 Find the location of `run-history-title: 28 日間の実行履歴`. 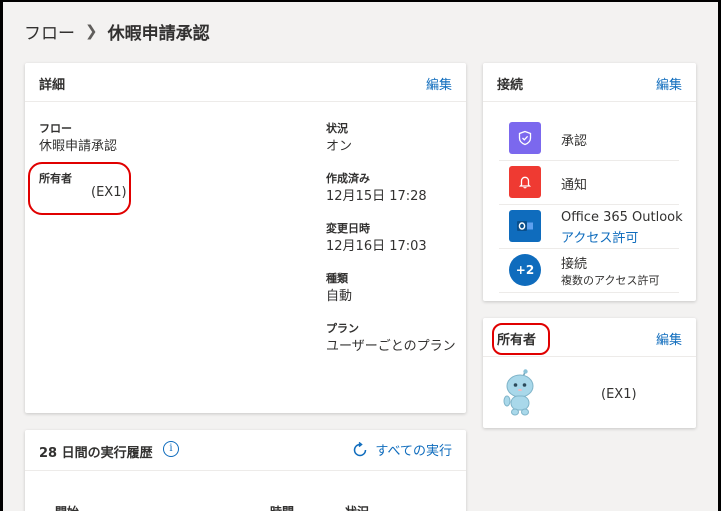

run-history-title: 28 日間の実行履歴 is located at coordinates (96, 453).